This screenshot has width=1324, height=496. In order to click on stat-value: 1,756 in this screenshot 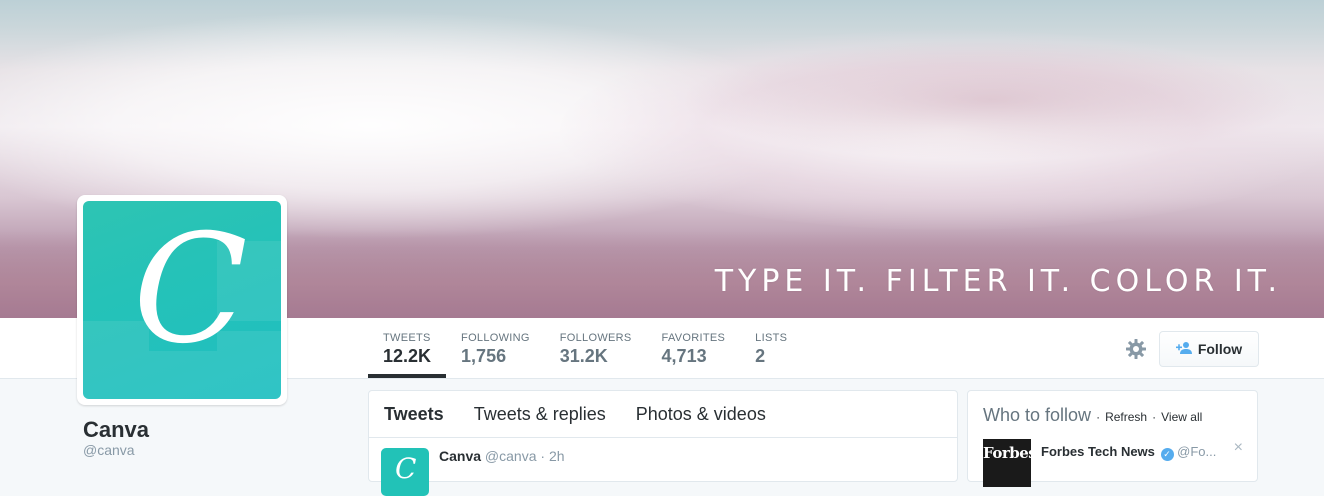, I will do `click(484, 356)`.